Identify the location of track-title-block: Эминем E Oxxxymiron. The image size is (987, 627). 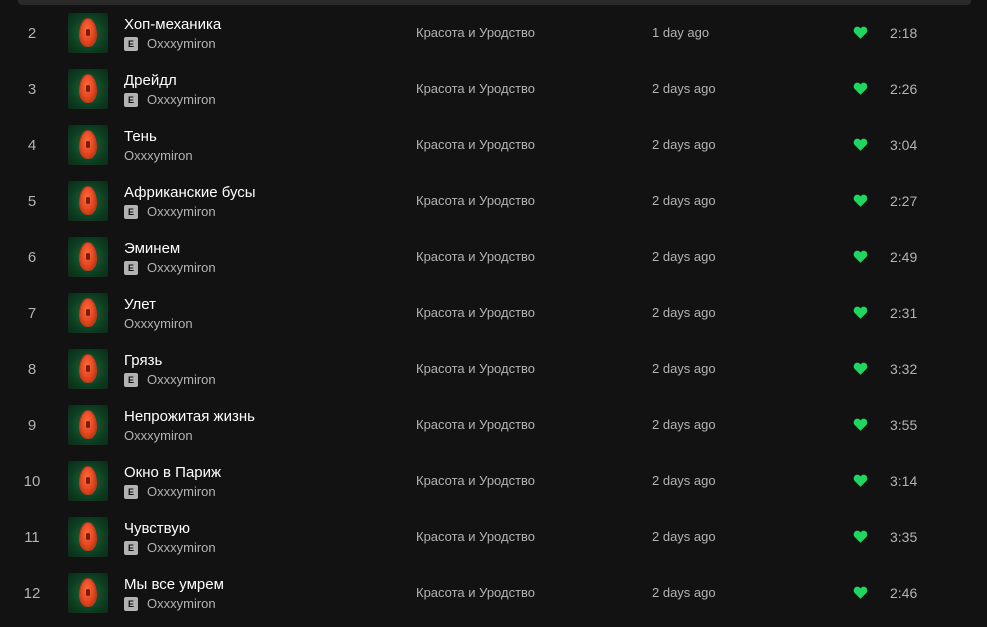
(264, 257).